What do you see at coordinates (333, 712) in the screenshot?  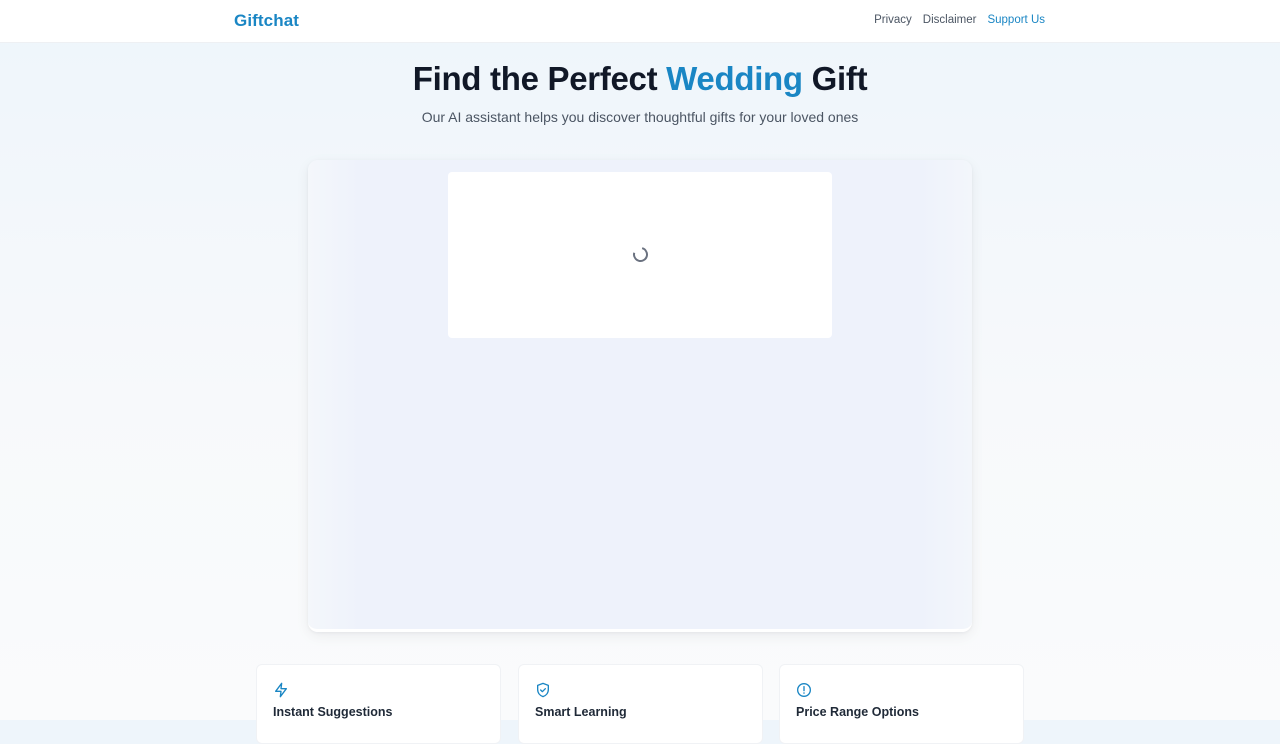 I see `feature-title: Instant Suggestions` at bounding box center [333, 712].